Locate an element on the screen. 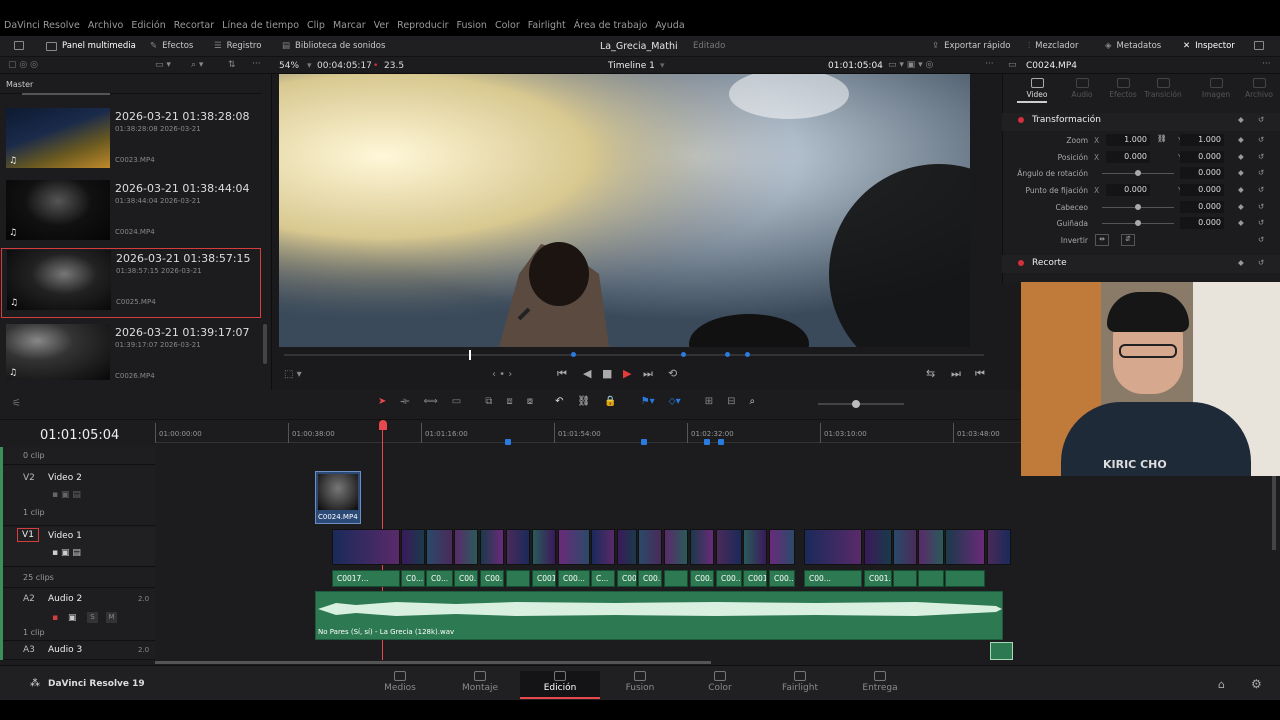 The width and height of the screenshot is (1280, 720). a2-audio-clip: No Pares (Sí, sí) - La Grecia (128k).wav is located at coordinates (659, 615).